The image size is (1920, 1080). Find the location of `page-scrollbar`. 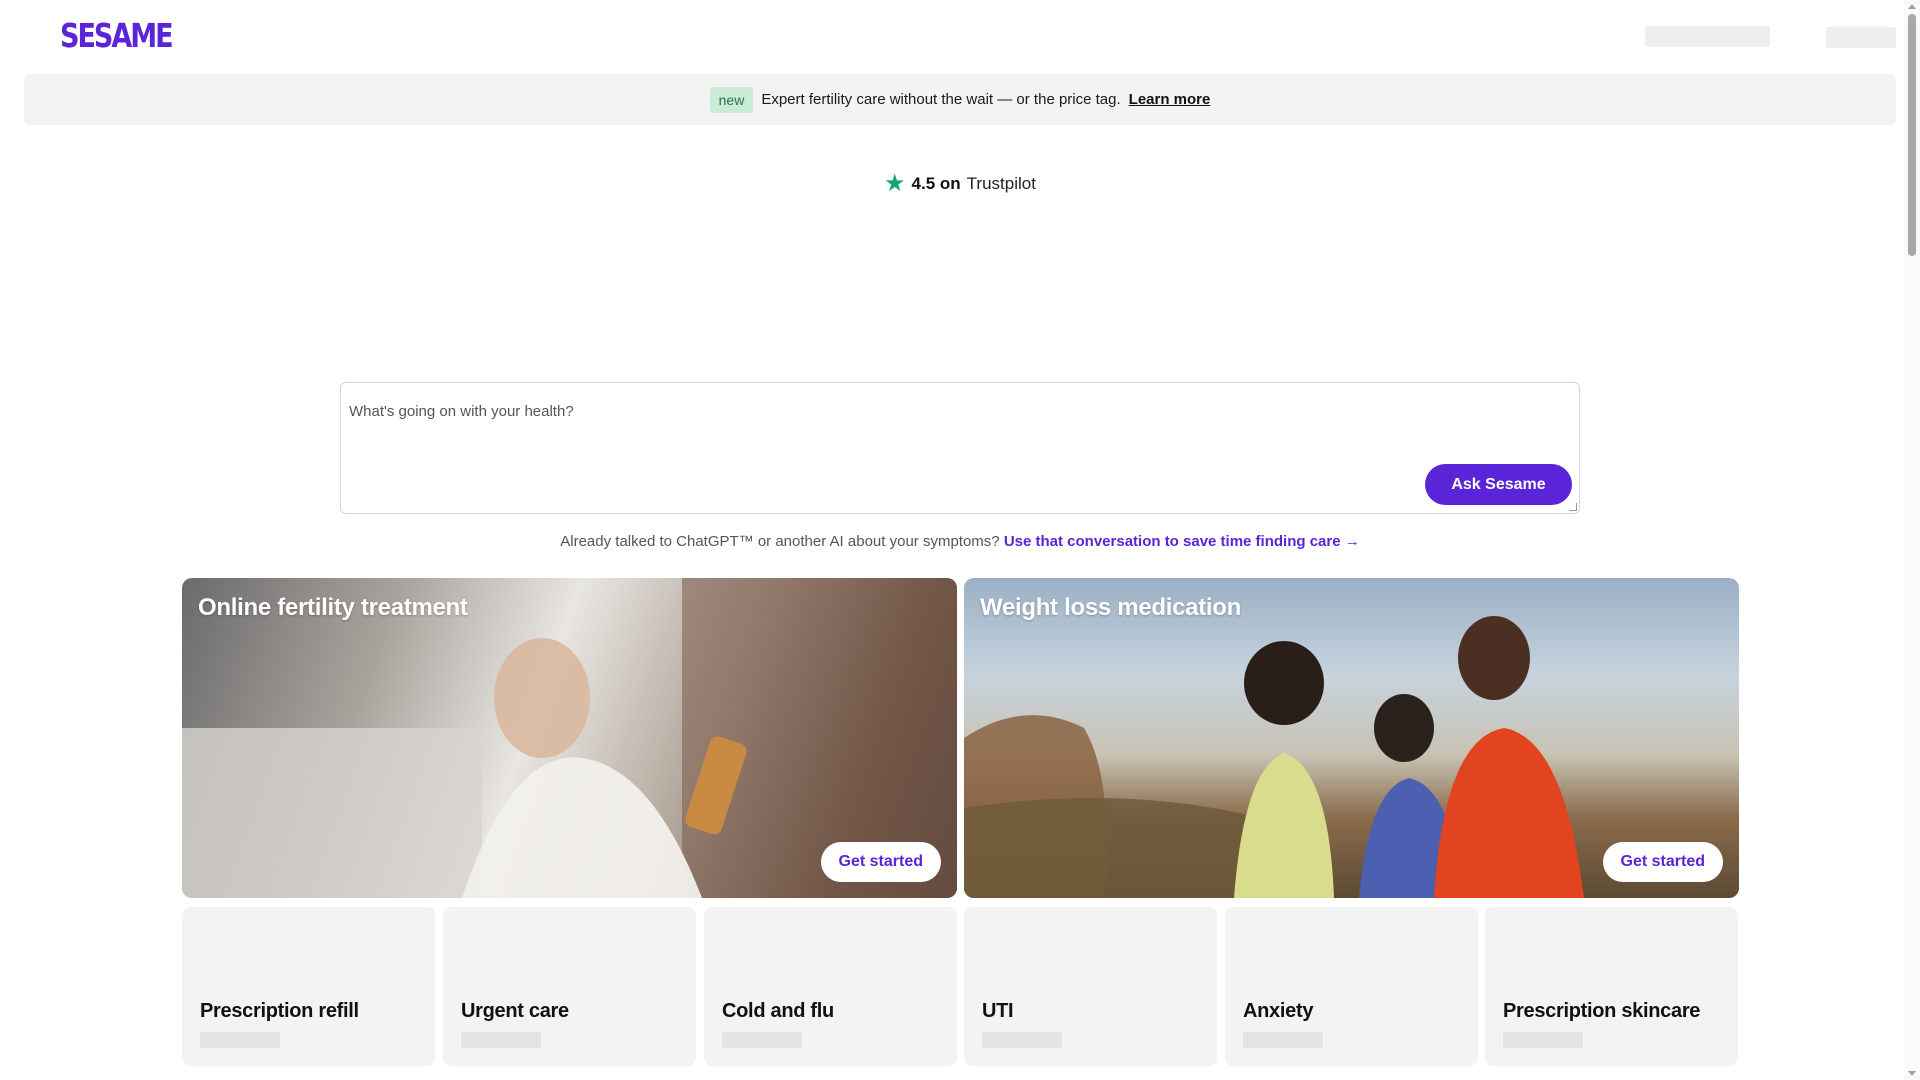

page-scrollbar is located at coordinates (1912, 540).